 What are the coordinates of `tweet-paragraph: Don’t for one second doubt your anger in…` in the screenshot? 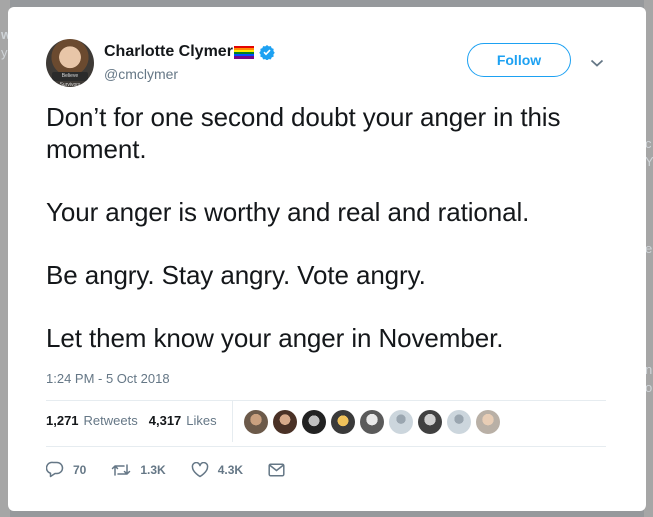 It's located at (303, 133).